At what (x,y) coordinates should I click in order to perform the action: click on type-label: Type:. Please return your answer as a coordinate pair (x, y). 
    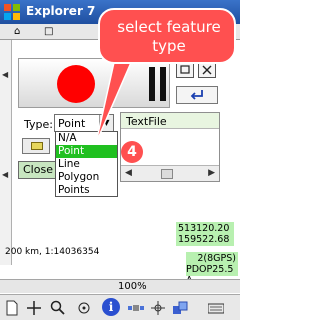
    Looking at the image, I should click on (38, 124).